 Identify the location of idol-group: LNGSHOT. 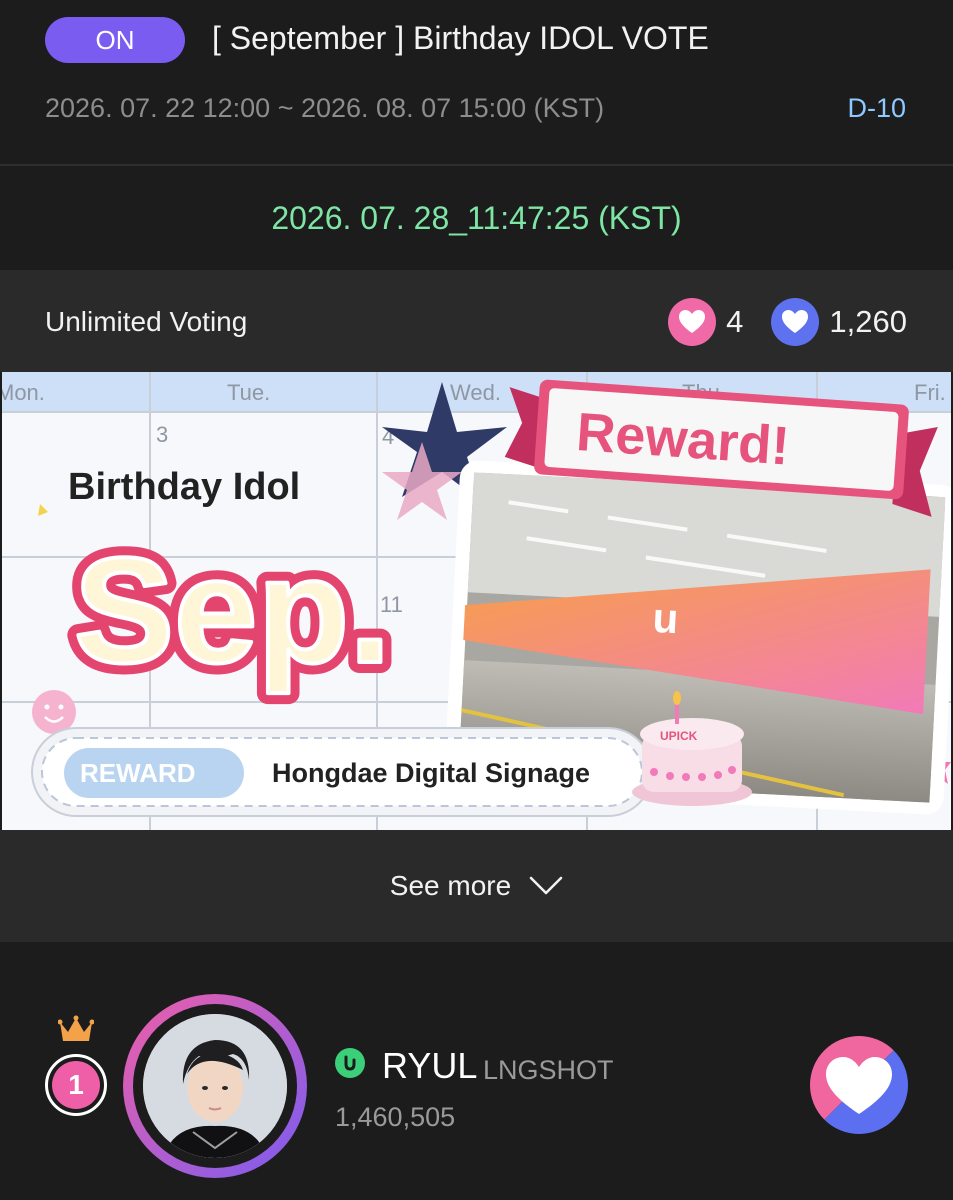
(548, 1070).